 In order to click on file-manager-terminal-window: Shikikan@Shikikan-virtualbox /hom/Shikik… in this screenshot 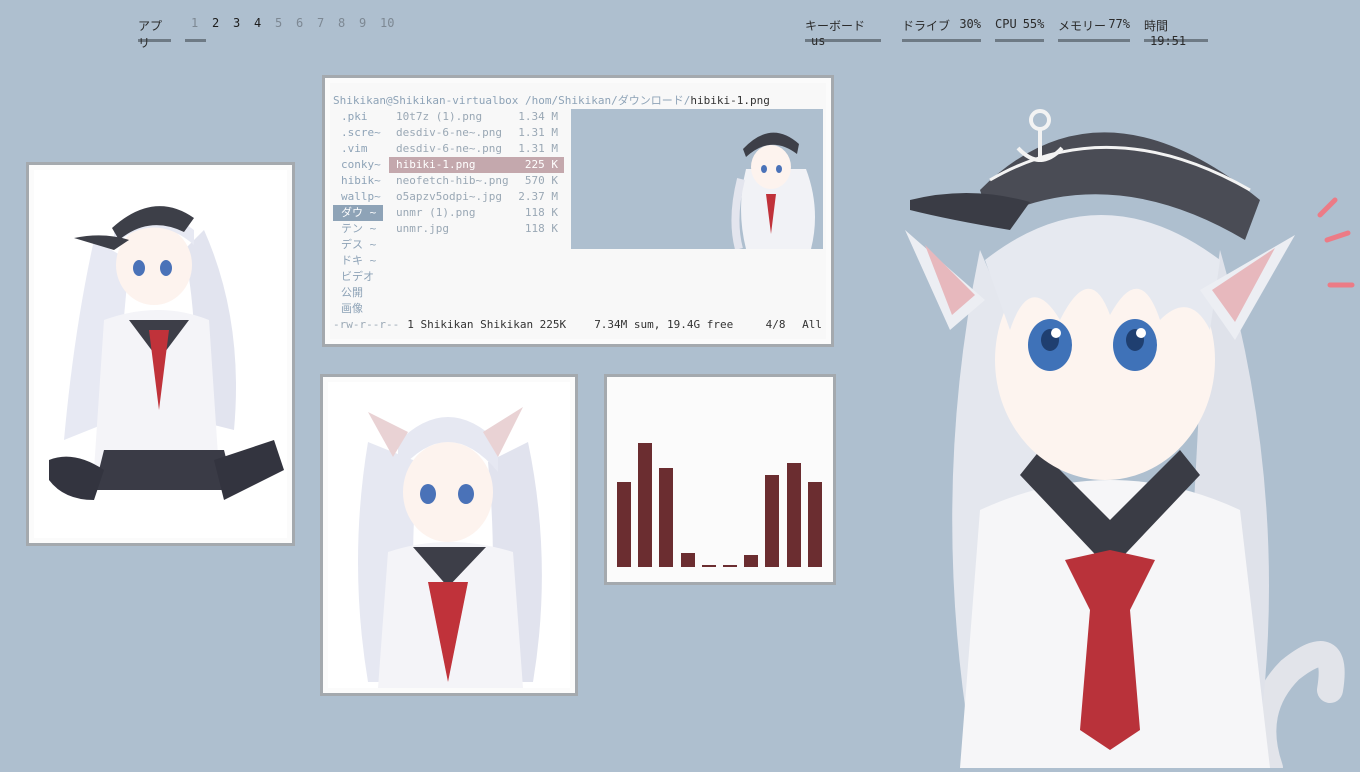, I will do `click(578, 211)`.